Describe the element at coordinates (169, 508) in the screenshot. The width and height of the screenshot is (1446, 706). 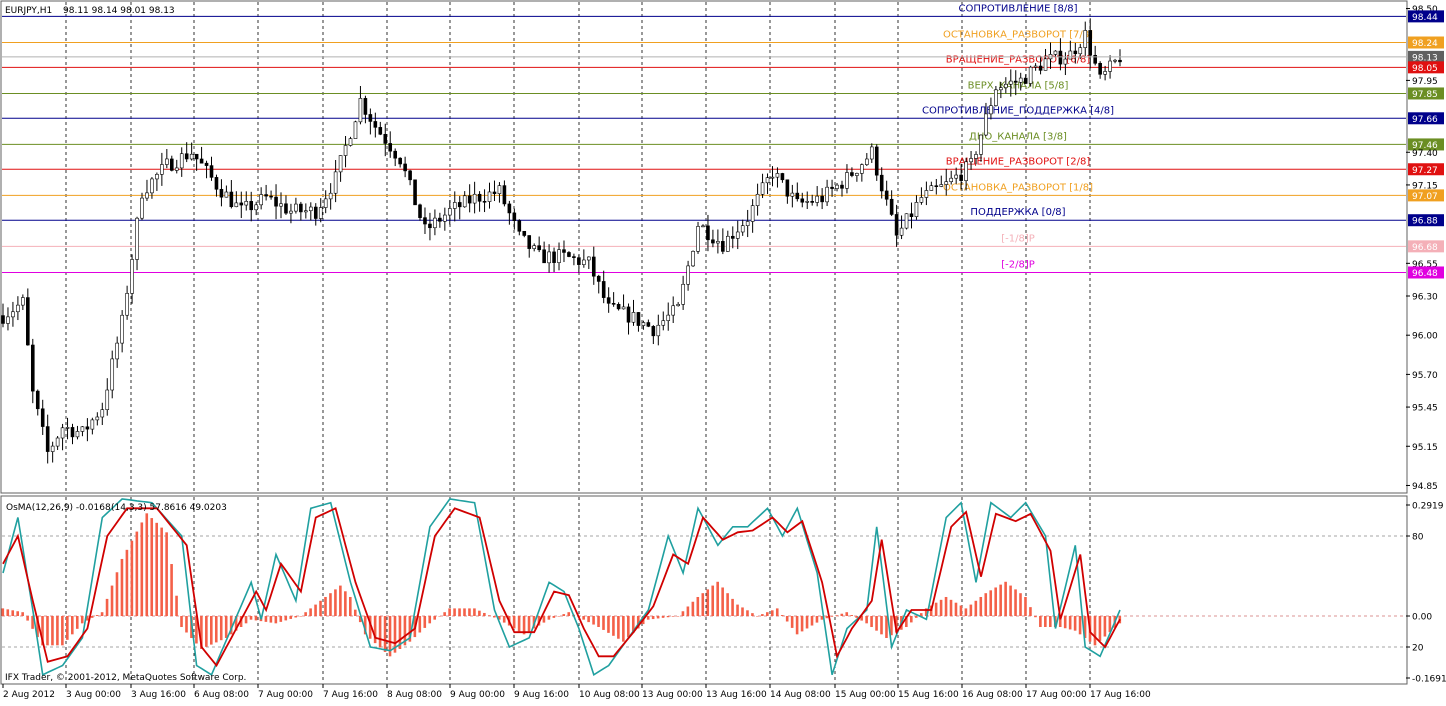
I see `stochastic-header: (14,3,3) 57.8616 49.0203` at that location.